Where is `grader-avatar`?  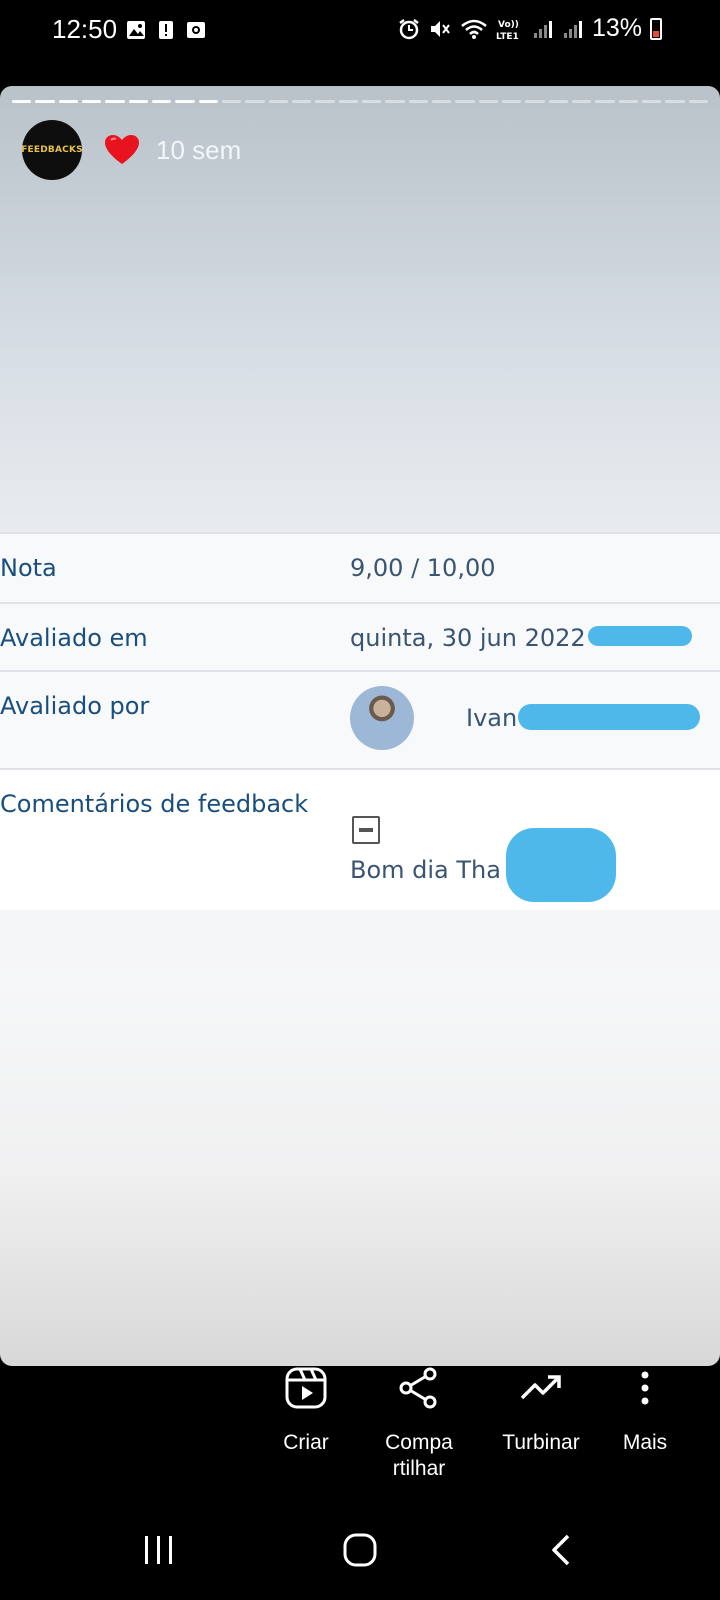 grader-avatar is located at coordinates (382, 718).